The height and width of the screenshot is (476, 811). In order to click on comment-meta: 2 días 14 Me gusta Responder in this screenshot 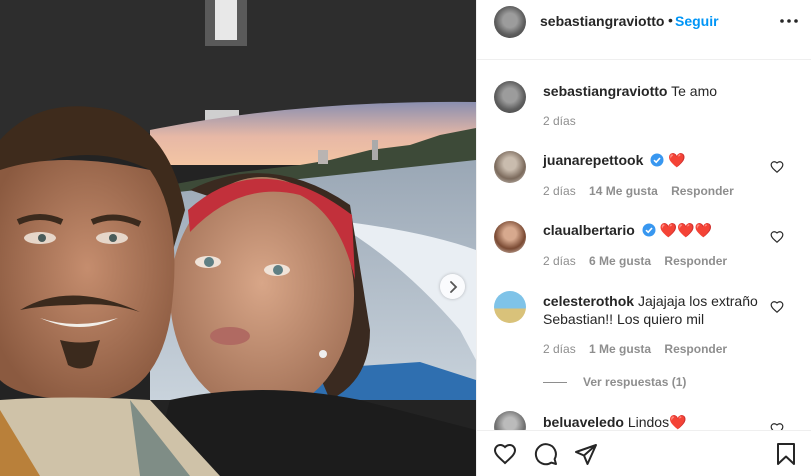, I will do `click(638, 191)`.